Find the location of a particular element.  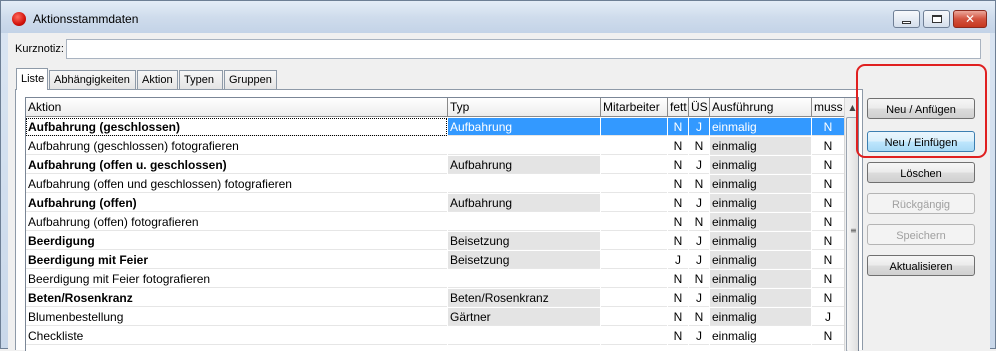

cell-aktion: Aufbahrung (offen u. geschlossen) is located at coordinates (236, 165).